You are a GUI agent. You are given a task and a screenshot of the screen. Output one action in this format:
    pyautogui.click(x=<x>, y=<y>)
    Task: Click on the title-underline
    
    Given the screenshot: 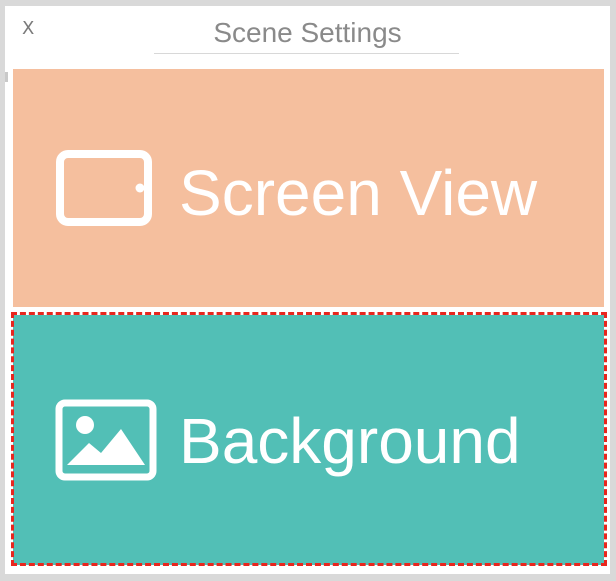 What is the action you would take?
    pyautogui.click(x=306, y=53)
    